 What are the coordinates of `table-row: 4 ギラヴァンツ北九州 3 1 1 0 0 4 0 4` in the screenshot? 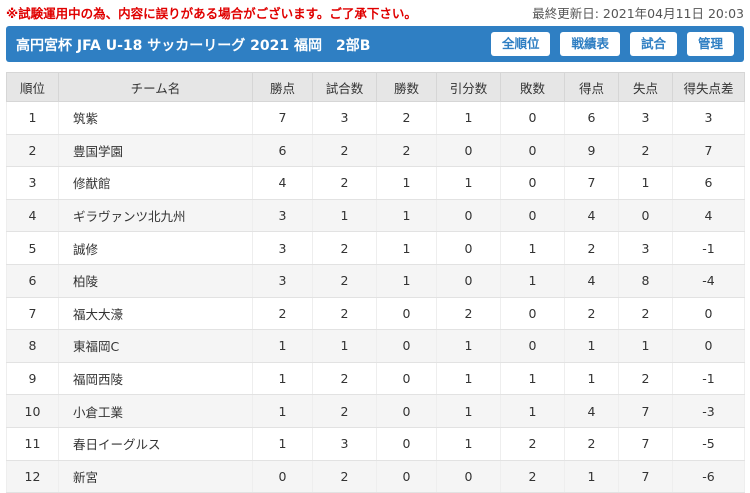 It's located at (375, 216).